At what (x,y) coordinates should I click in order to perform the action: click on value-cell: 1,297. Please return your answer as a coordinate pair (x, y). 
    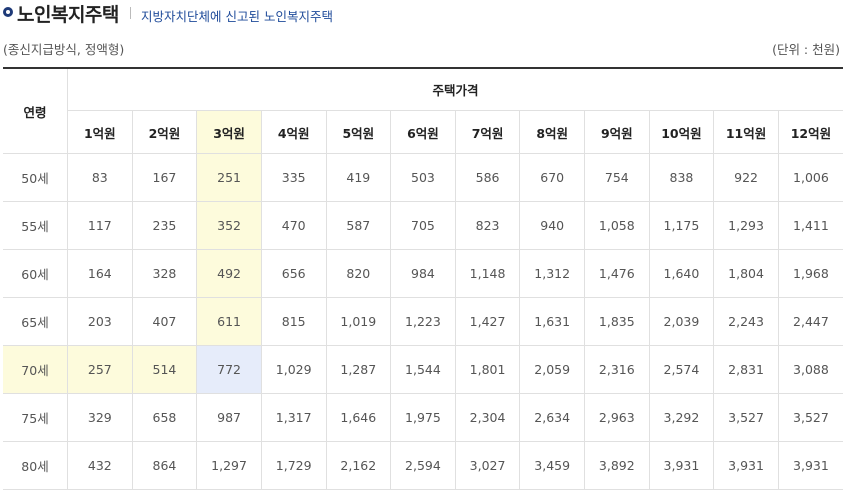
    Looking at the image, I should click on (229, 465).